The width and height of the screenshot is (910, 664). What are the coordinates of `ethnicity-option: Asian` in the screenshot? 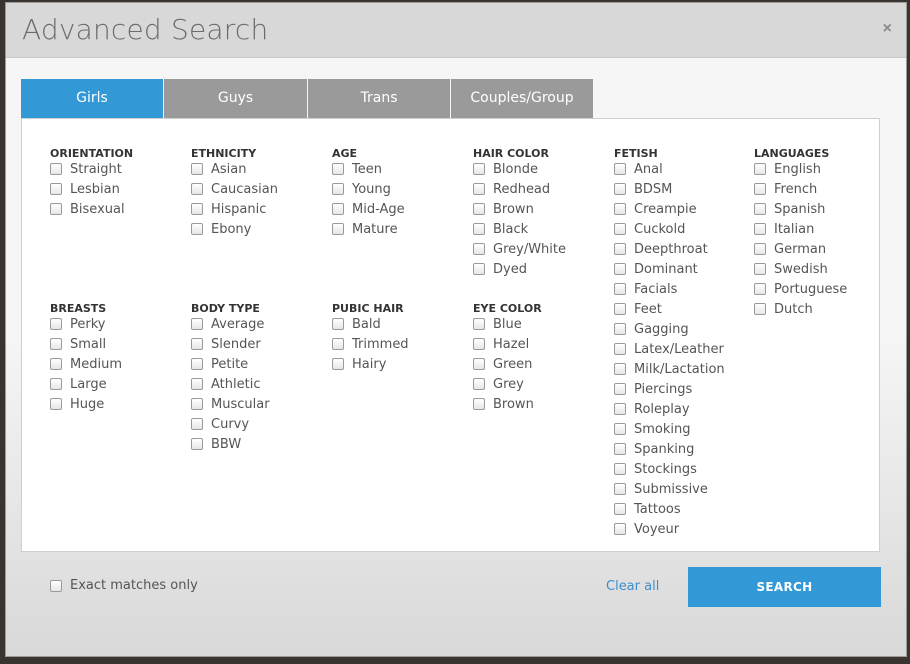 It's located at (234, 171).